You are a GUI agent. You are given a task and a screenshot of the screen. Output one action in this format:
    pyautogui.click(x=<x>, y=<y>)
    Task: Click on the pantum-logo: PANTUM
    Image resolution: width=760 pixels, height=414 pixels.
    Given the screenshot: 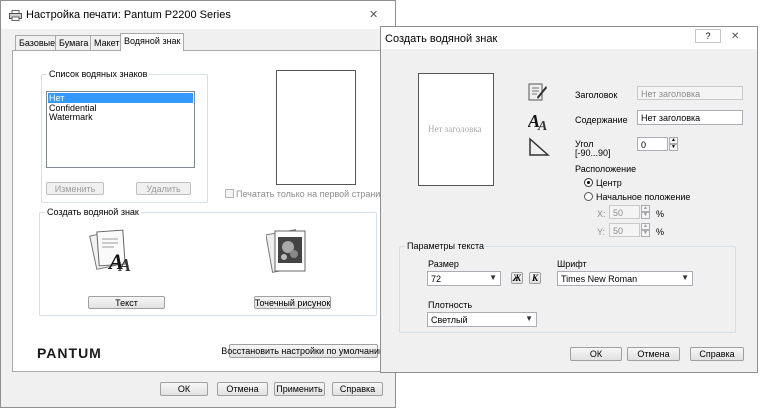 What is the action you would take?
    pyautogui.click(x=69, y=353)
    